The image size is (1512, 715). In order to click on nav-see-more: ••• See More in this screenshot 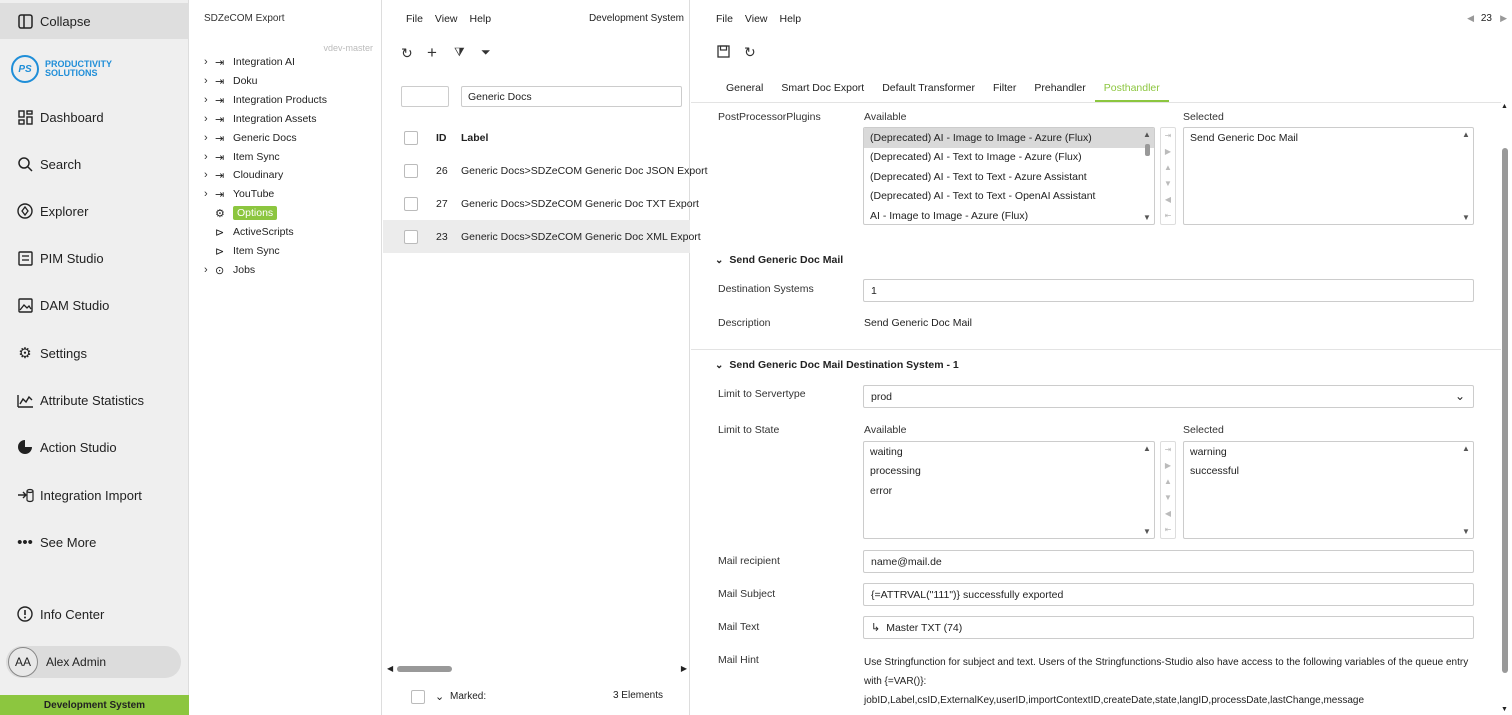, I will do `click(94, 542)`.